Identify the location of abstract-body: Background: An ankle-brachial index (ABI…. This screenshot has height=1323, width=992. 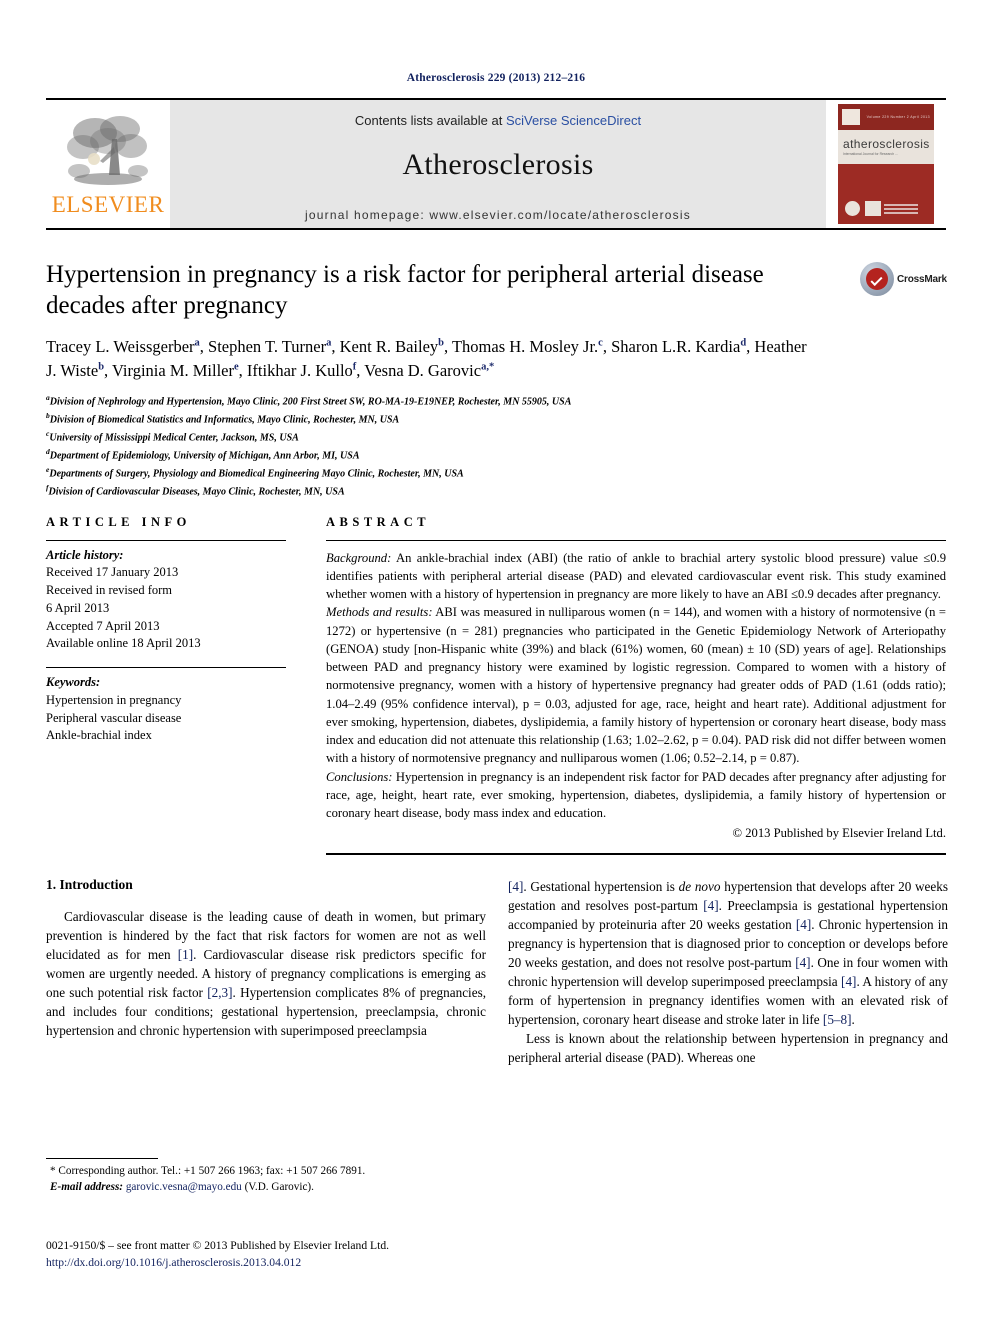
(636, 696).